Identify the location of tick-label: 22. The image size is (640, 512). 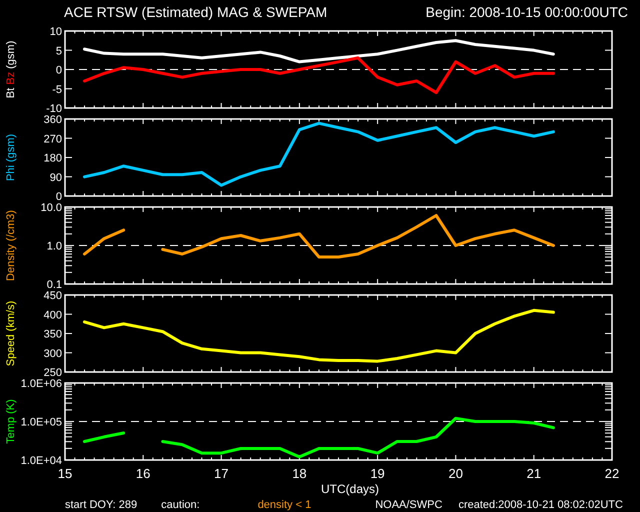
(612, 473).